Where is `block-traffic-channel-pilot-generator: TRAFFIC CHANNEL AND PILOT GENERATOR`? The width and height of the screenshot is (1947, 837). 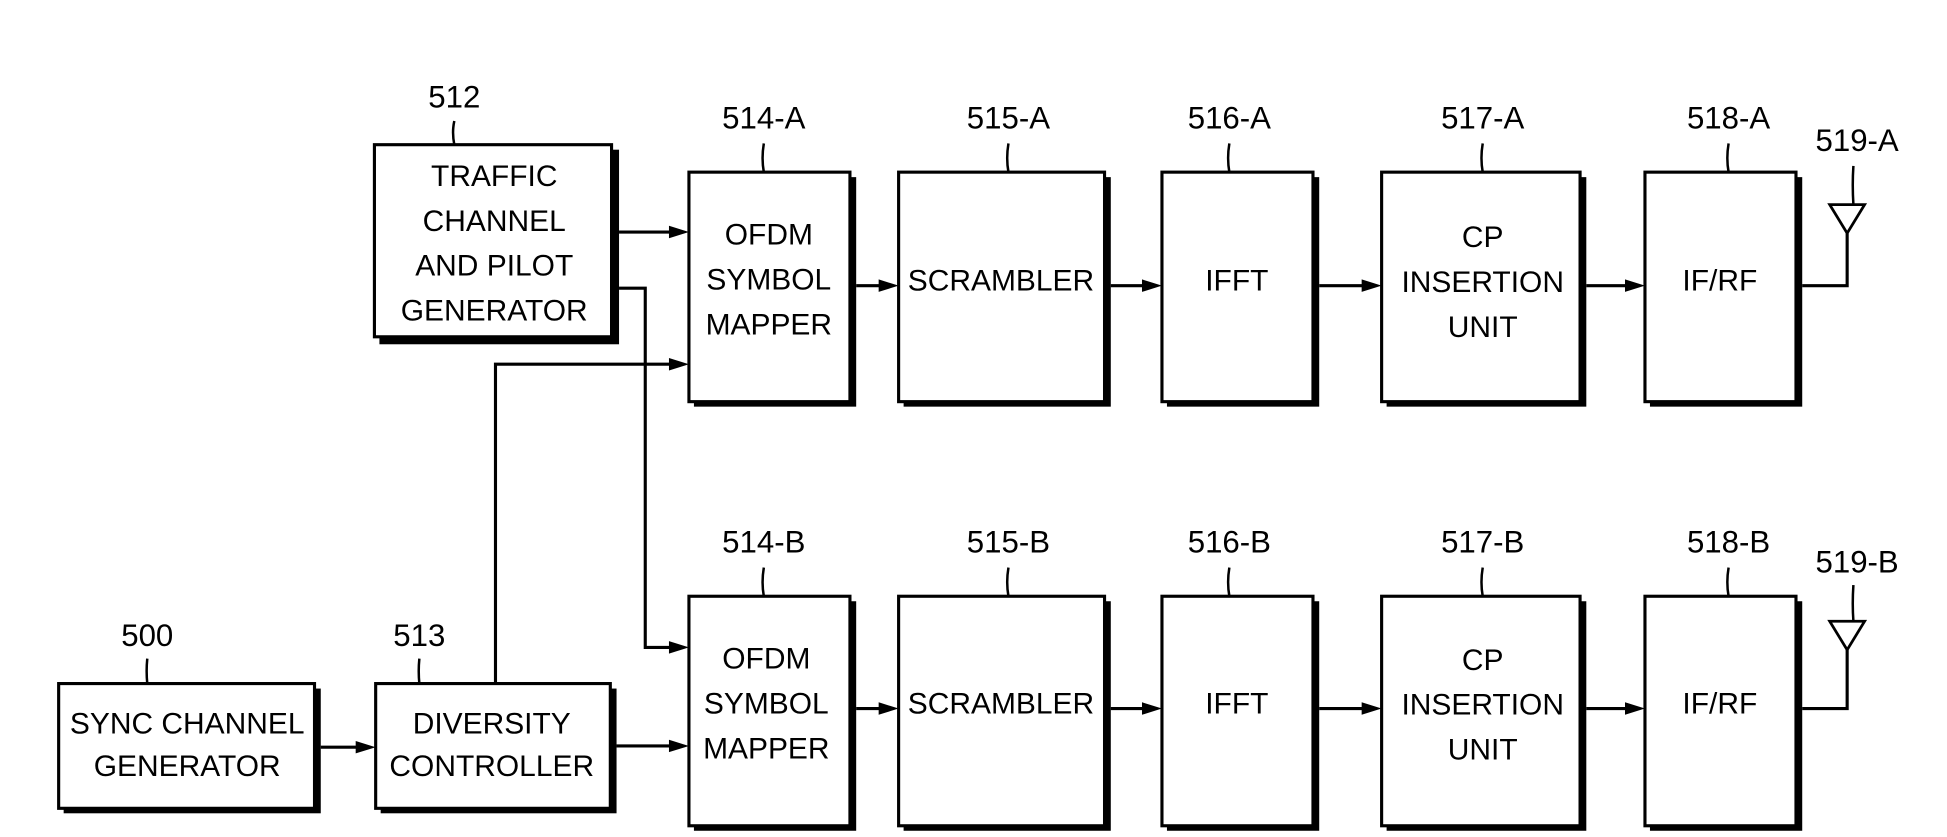 block-traffic-channel-pilot-generator: TRAFFIC CHANNEL AND PILOT GENERATOR is located at coordinates (496, 244).